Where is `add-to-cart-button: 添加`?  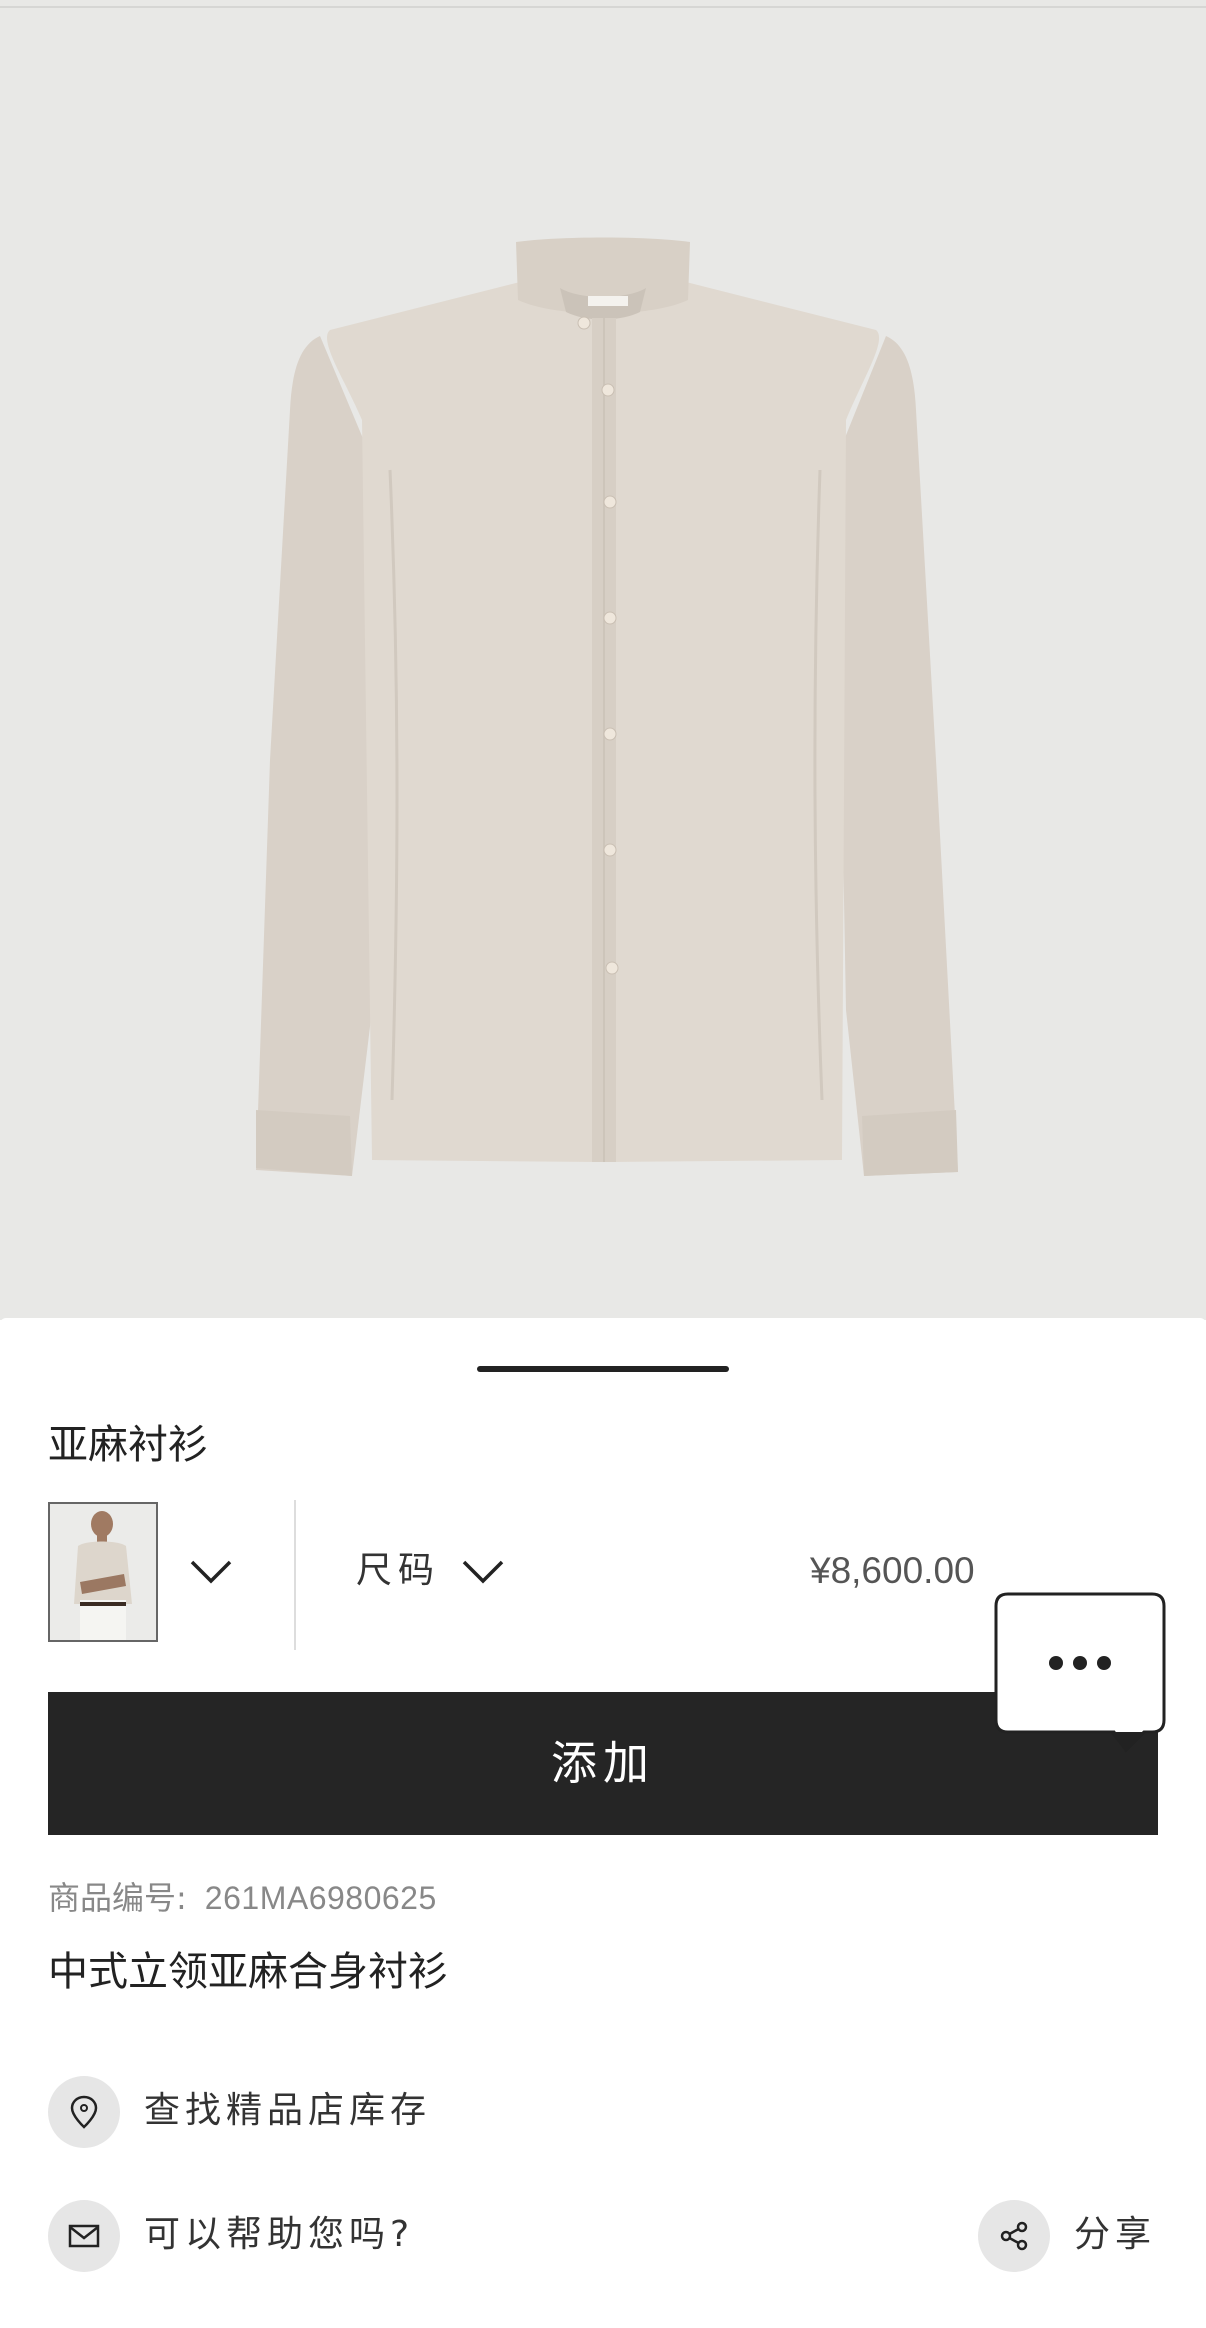
add-to-cart-button: 添加 is located at coordinates (603, 1763).